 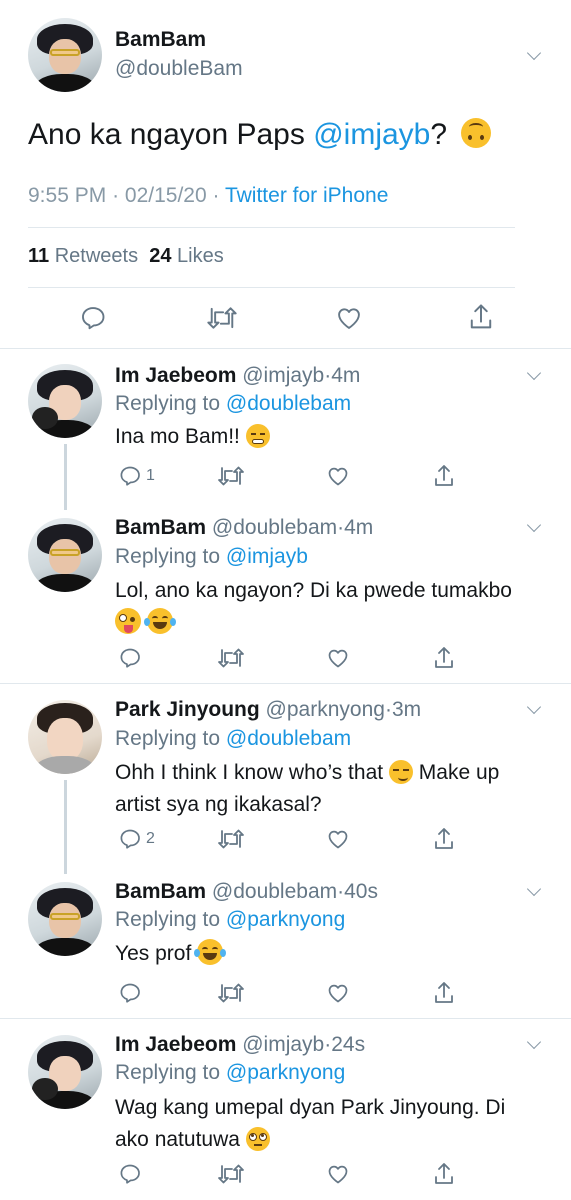 I want to click on reply-author-handle: @imjayb, so click(x=283, y=1044).